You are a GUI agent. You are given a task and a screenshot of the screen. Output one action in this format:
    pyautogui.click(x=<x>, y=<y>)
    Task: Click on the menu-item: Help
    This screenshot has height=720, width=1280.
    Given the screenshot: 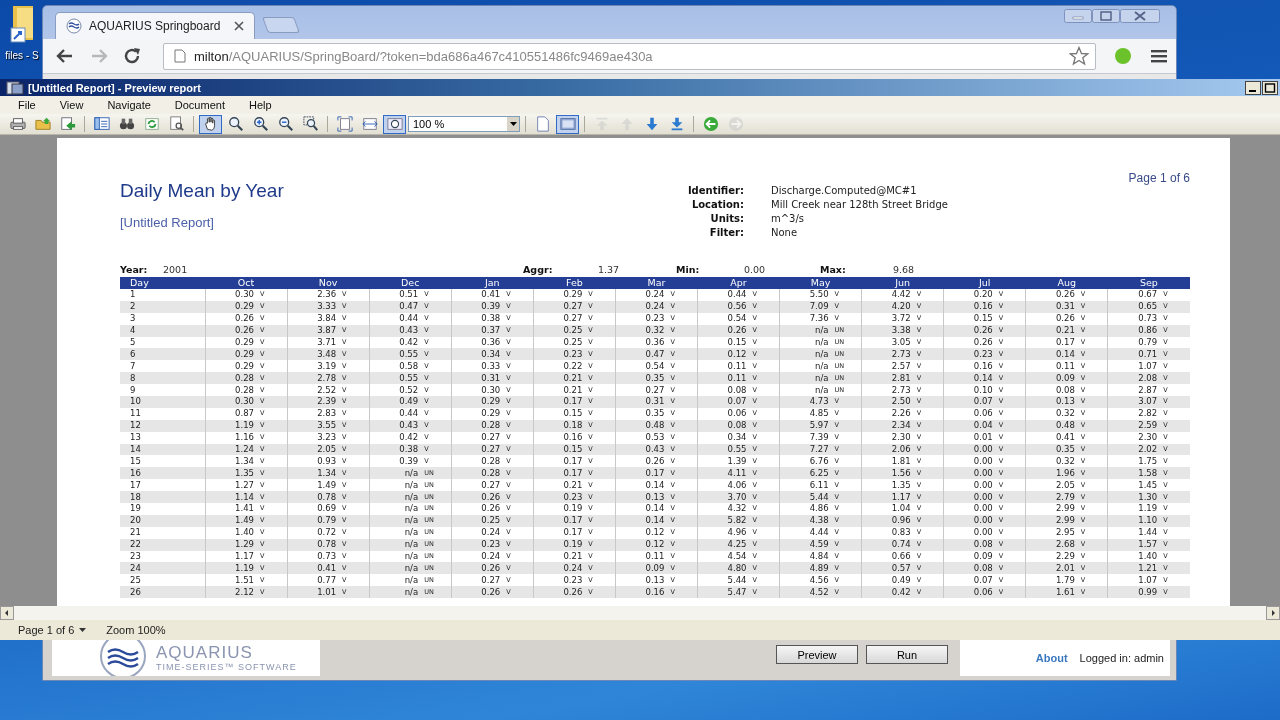 What is the action you would take?
    pyautogui.click(x=260, y=105)
    